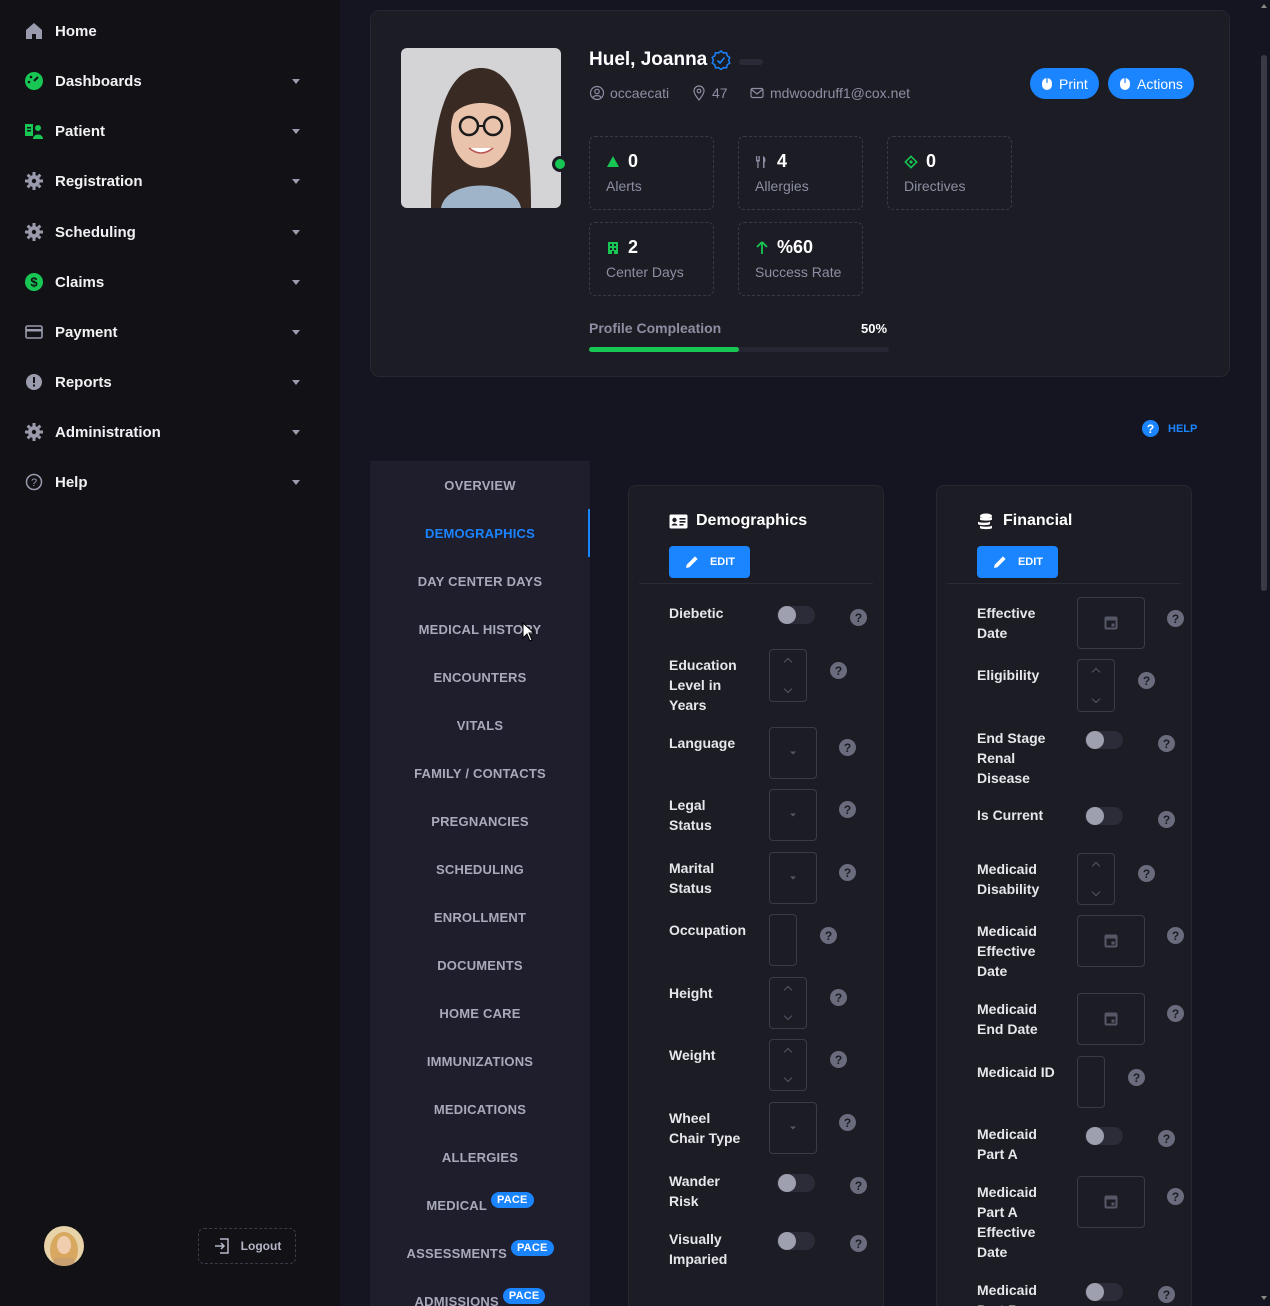  I want to click on tab-admissions: ADMISSIONS PACE, so click(480, 1291).